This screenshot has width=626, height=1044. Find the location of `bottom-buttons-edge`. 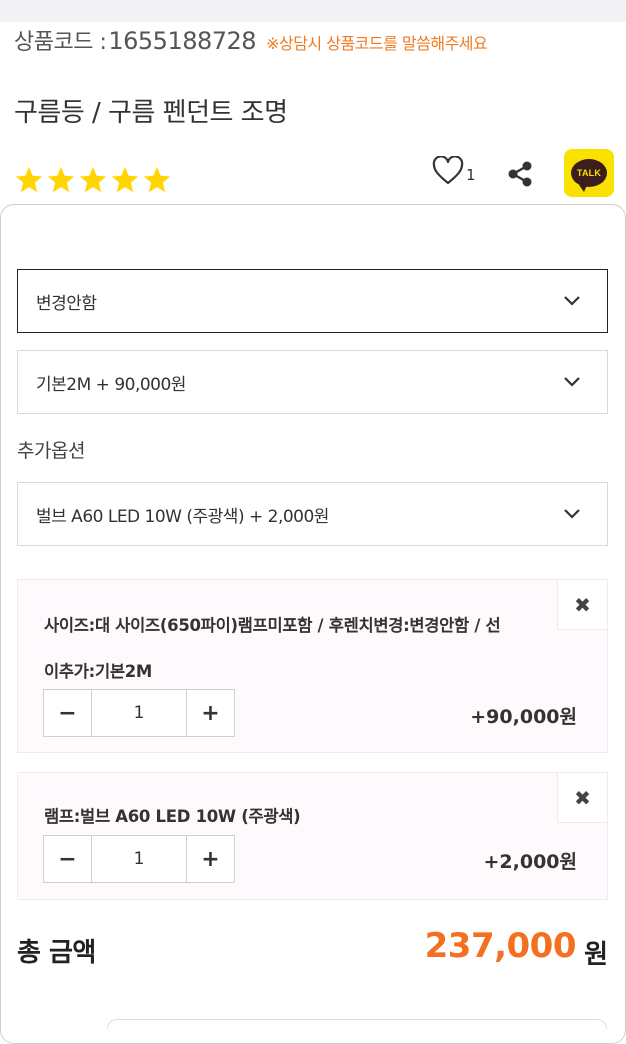

bottom-buttons-edge is located at coordinates (357, 1024).